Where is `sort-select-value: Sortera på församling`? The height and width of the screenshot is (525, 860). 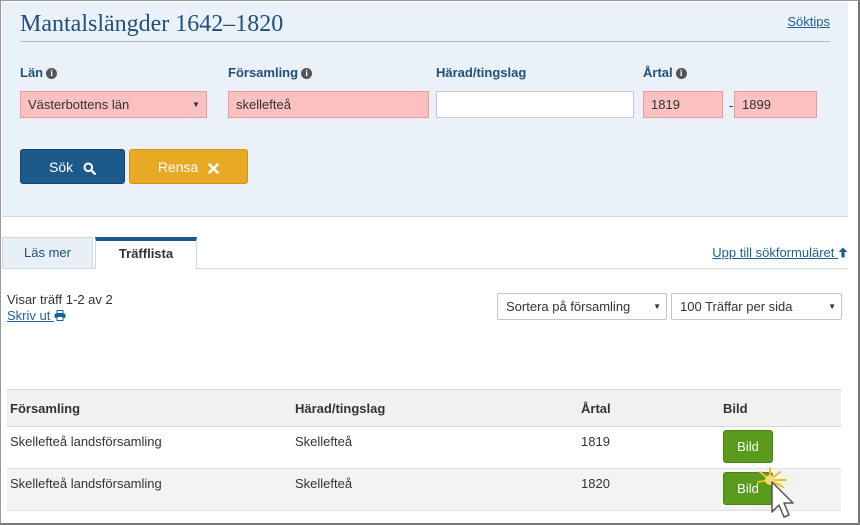
sort-select-value: Sortera på församling is located at coordinates (568, 306).